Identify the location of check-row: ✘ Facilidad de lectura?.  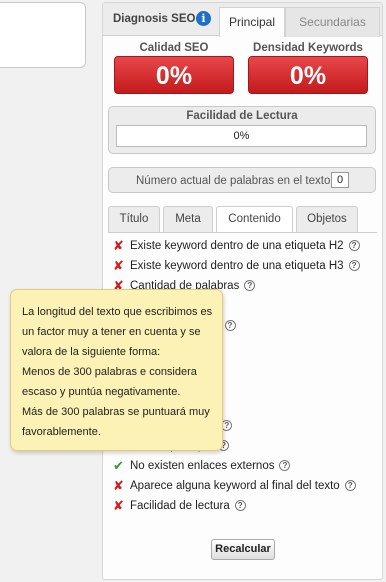
(245, 508).